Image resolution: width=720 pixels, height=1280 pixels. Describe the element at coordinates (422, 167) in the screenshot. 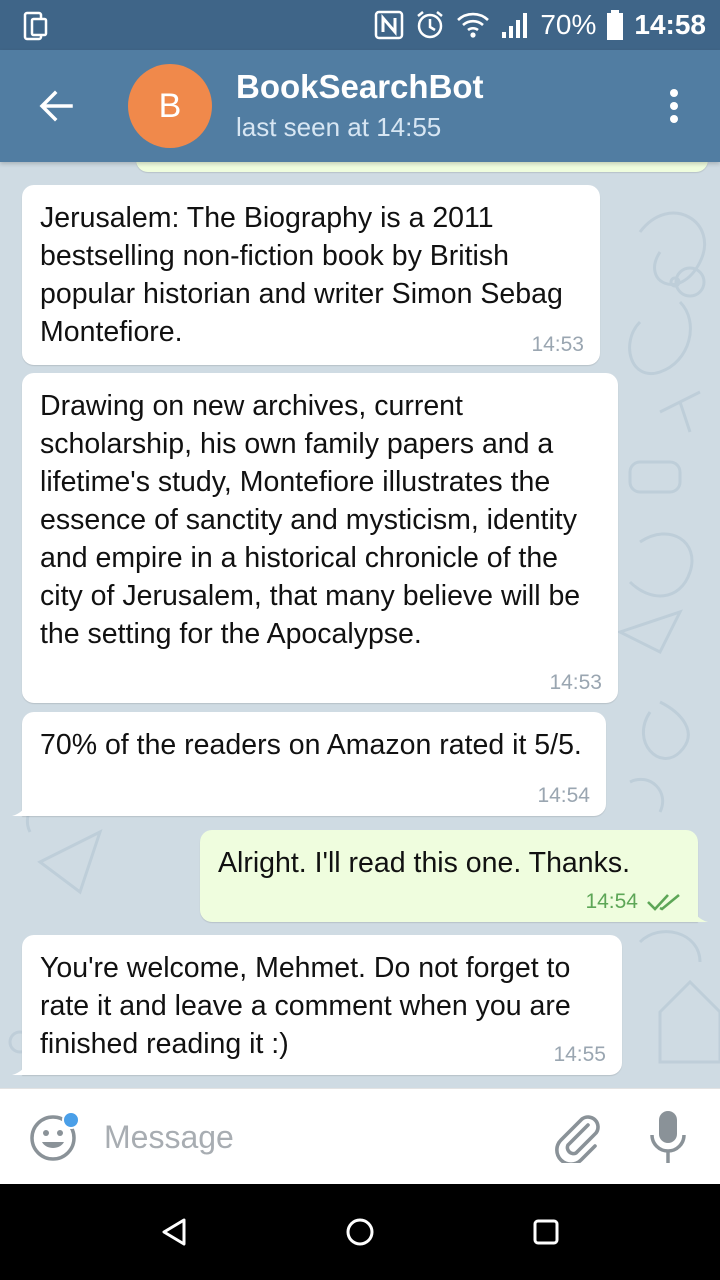

I see `previous-outgoing-bubble` at that location.